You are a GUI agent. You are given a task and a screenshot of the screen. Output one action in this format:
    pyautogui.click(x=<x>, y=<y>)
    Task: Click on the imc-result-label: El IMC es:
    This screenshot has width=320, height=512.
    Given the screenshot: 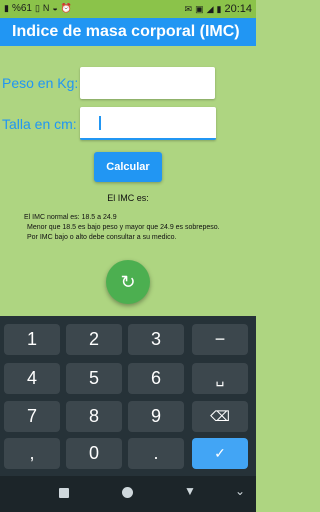 What is the action you would take?
    pyautogui.click(x=128, y=198)
    